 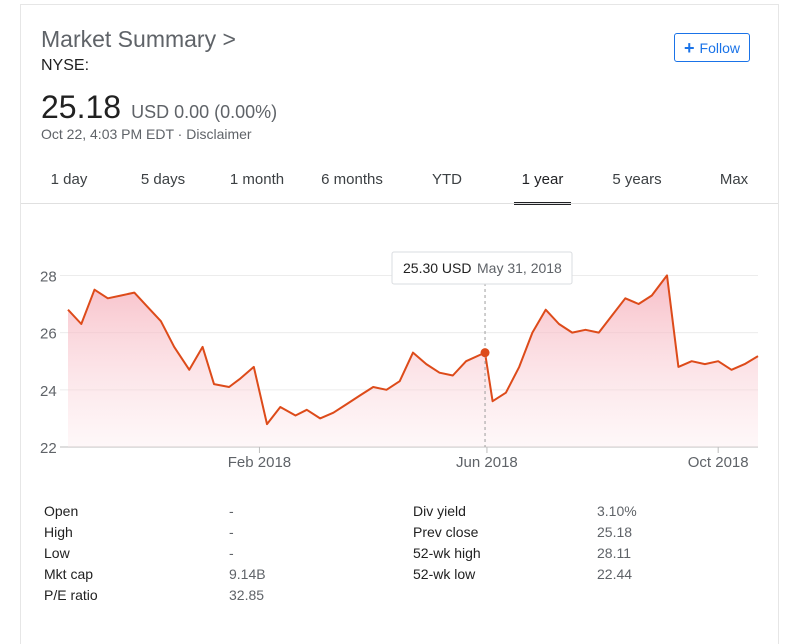 I want to click on stat-label: Open, so click(x=61, y=511).